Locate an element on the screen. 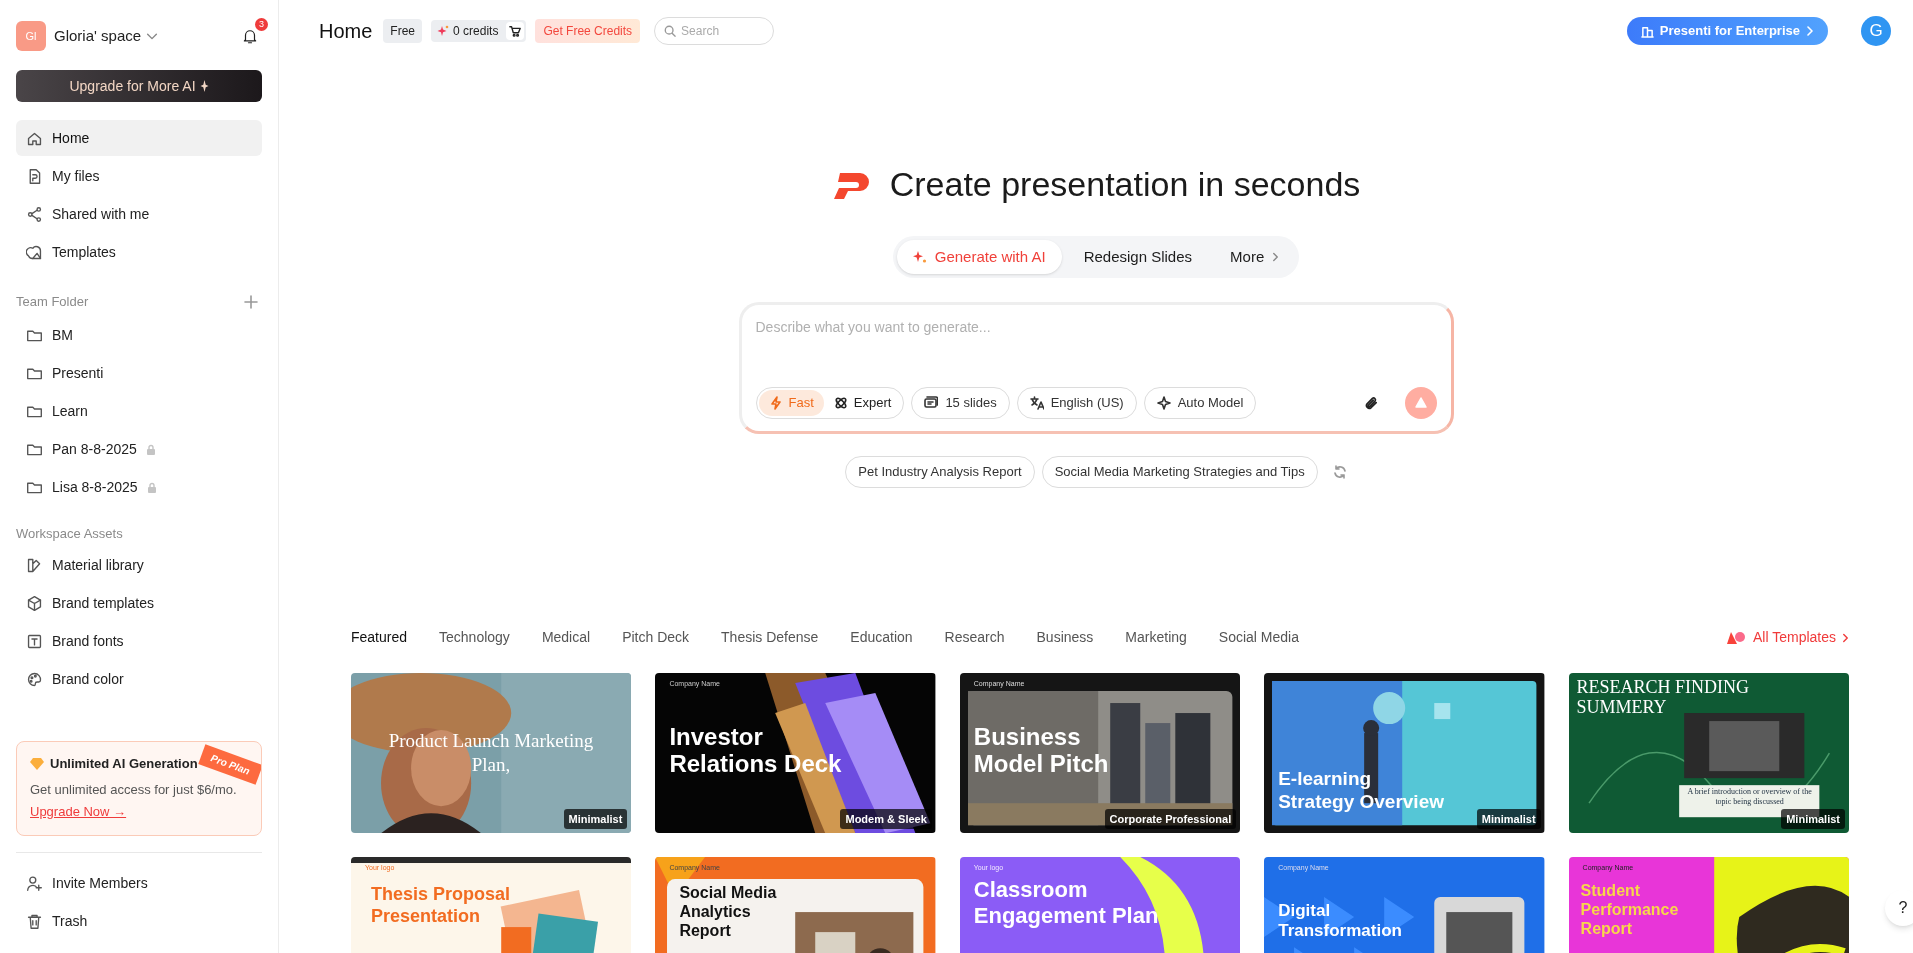 This screenshot has height=953, width=1913. slide-title: Classroom Engagement Plan is located at coordinates (1066, 903).